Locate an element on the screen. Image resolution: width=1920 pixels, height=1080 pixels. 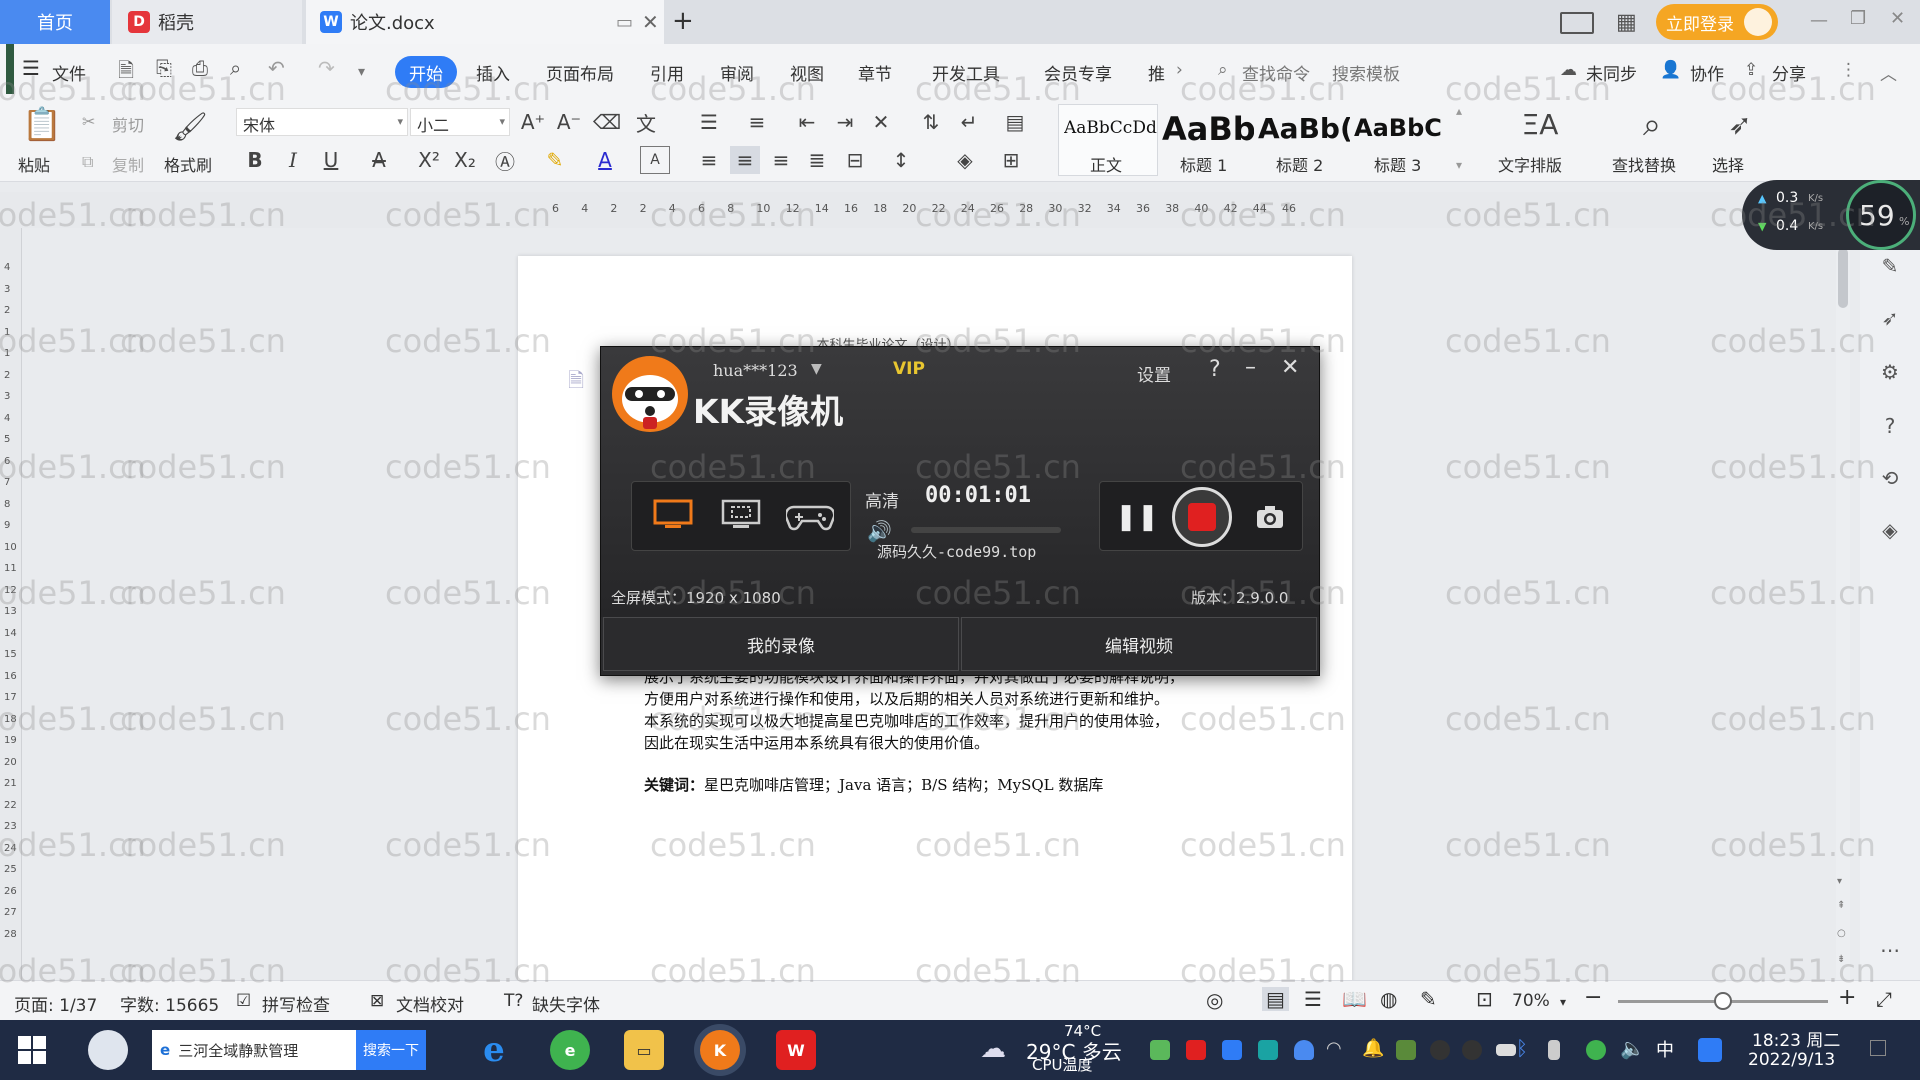
page-indicator: 页面: 1/37 is located at coordinates (55, 1003).